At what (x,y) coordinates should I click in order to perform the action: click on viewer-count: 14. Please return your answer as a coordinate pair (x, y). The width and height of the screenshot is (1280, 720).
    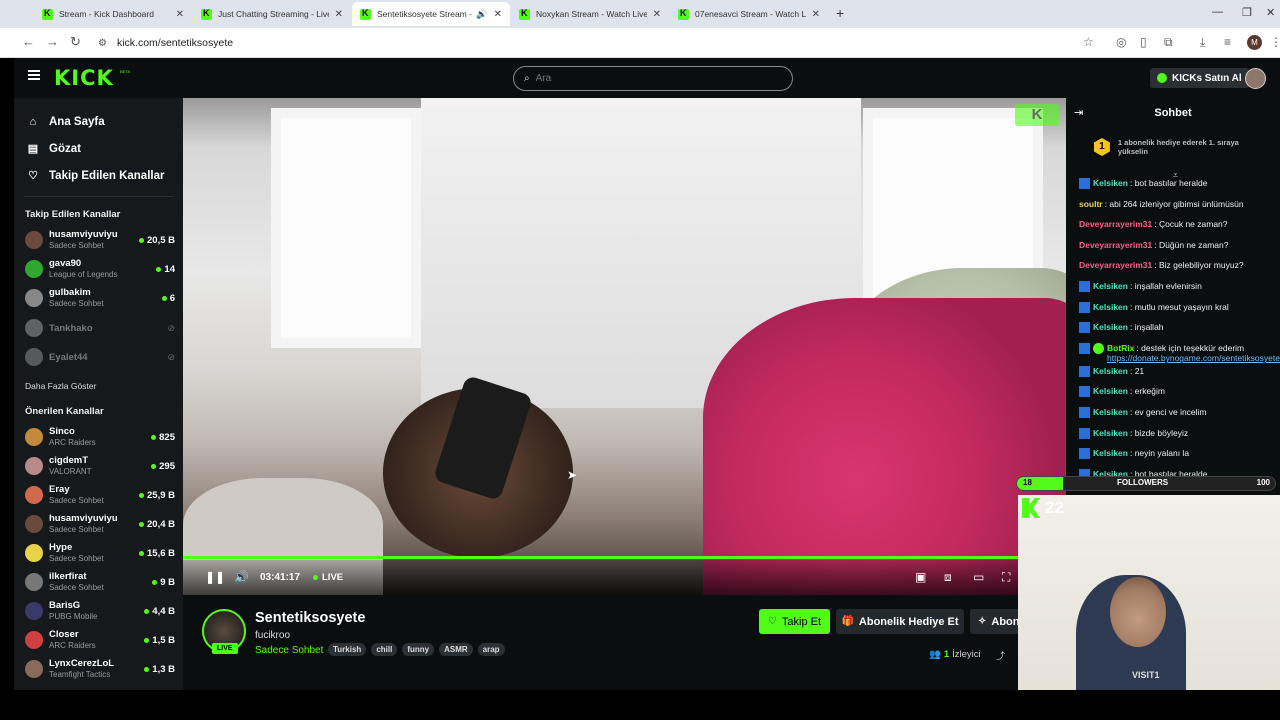
    Looking at the image, I should click on (165, 269).